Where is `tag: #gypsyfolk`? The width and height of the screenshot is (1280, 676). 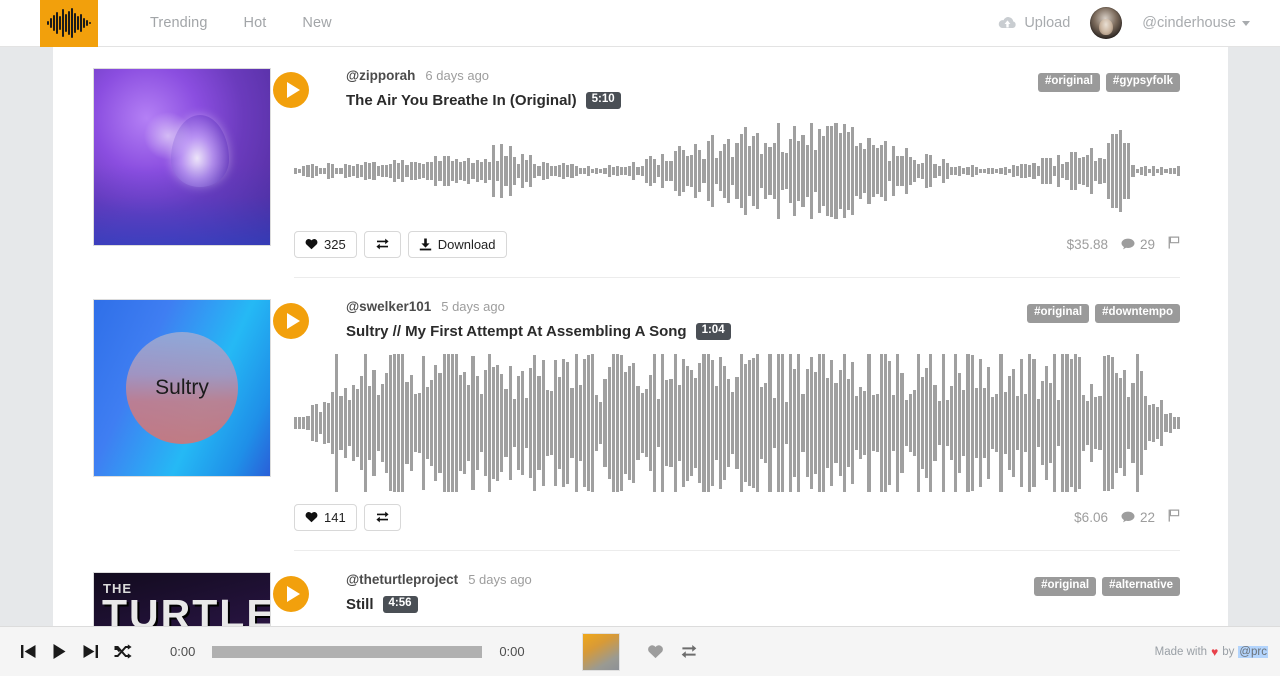 tag: #gypsyfolk is located at coordinates (1142, 82).